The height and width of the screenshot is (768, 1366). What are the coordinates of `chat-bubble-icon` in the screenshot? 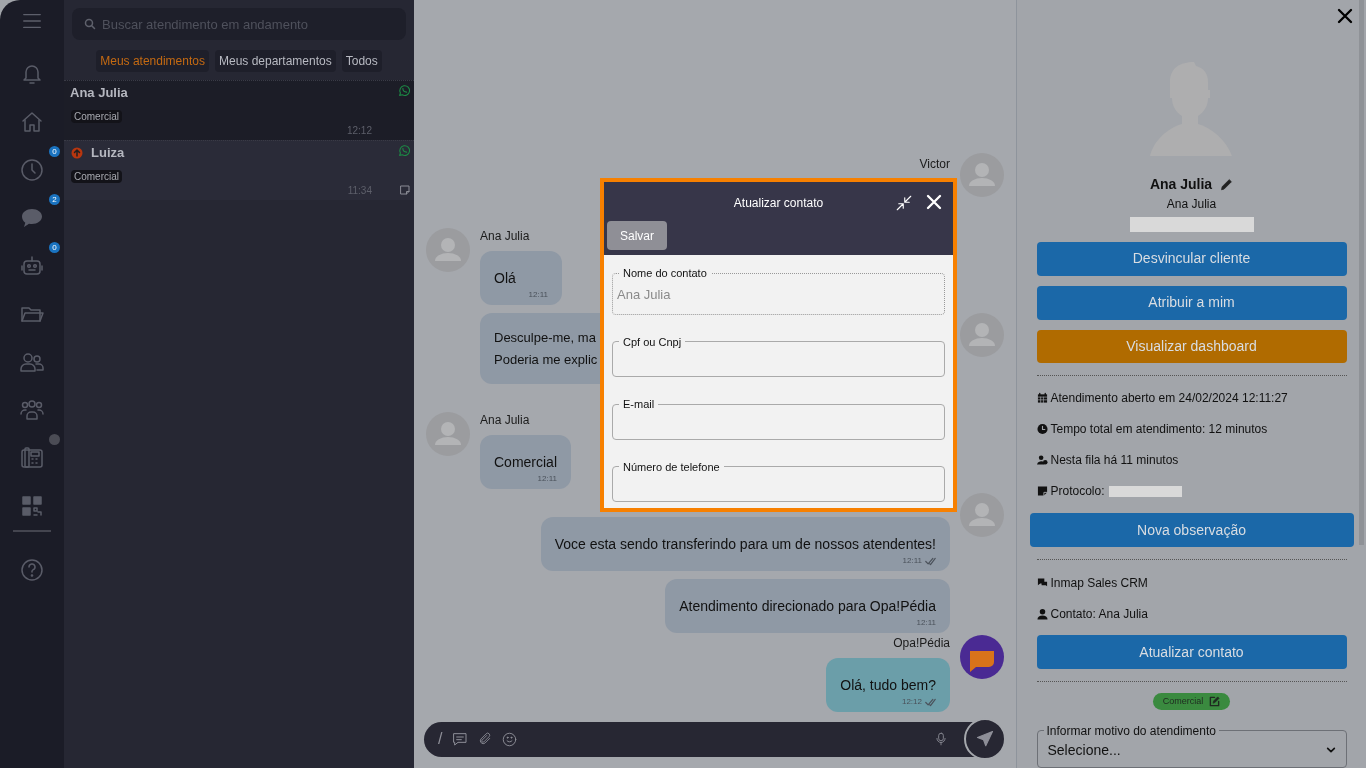 It's located at (32, 218).